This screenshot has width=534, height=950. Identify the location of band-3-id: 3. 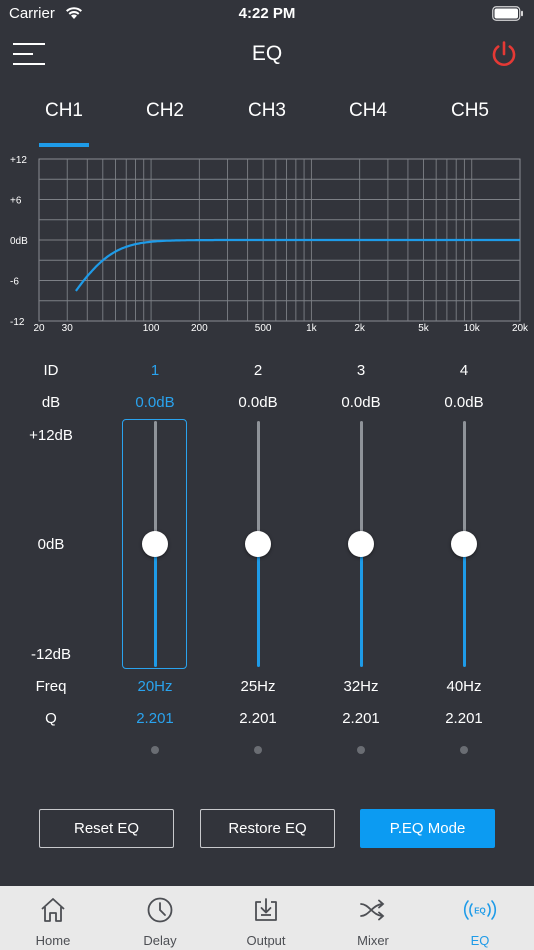
(361, 370).